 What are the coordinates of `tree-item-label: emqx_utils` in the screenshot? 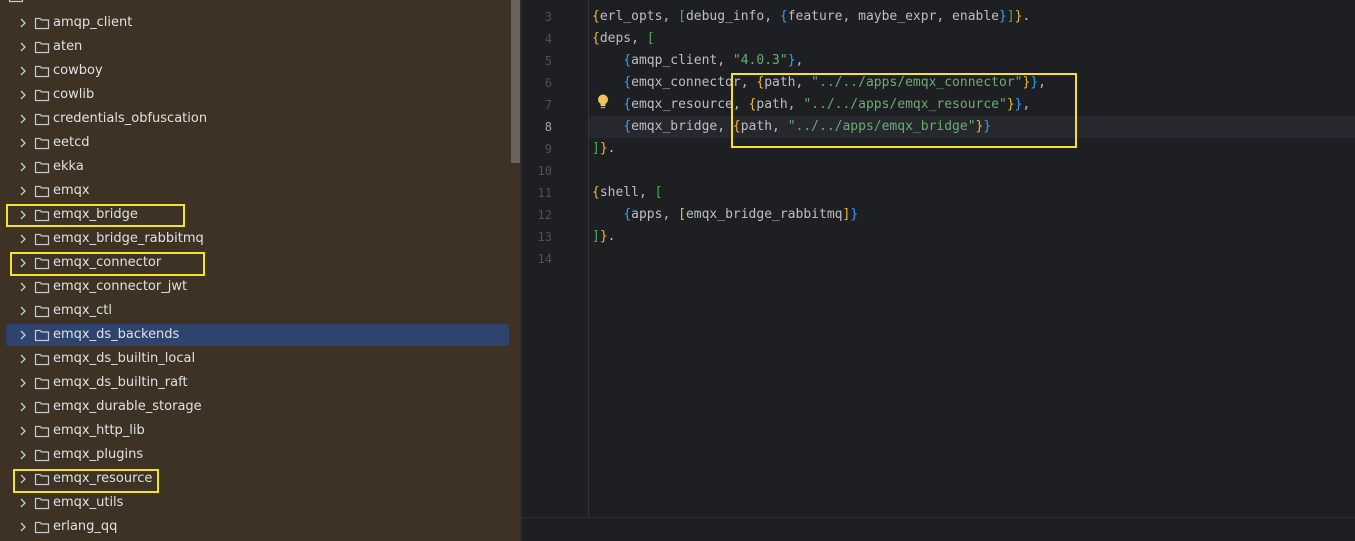 It's located at (88, 502).